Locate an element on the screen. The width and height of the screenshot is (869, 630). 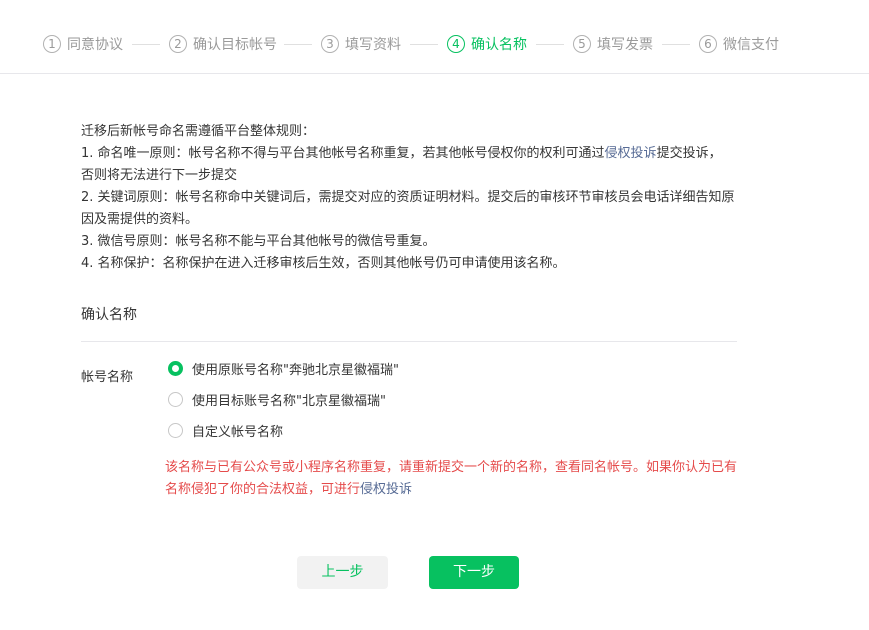
step-label: 确认目标帐号 is located at coordinates (235, 45).